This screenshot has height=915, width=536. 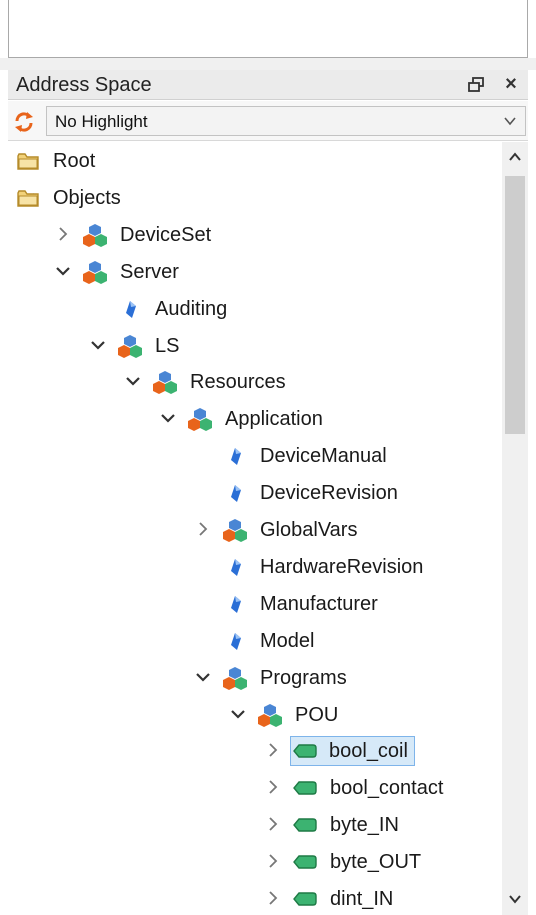 I want to click on tree-node-application: Application, so click(x=255, y=419).